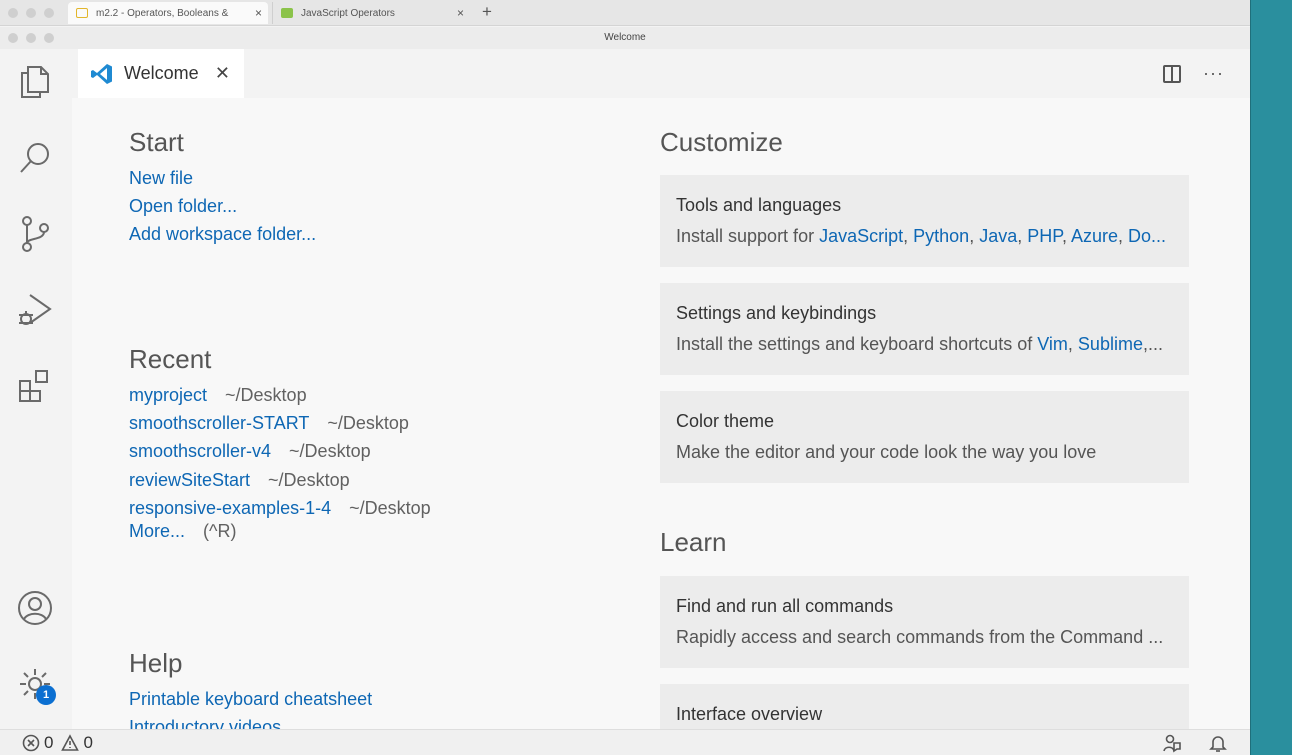 This screenshot has width=1292, height=755. What do you see at coordinates (35, 310) in the screenshot?
I see `run-debug-icon` at bounding box center [35, 310].